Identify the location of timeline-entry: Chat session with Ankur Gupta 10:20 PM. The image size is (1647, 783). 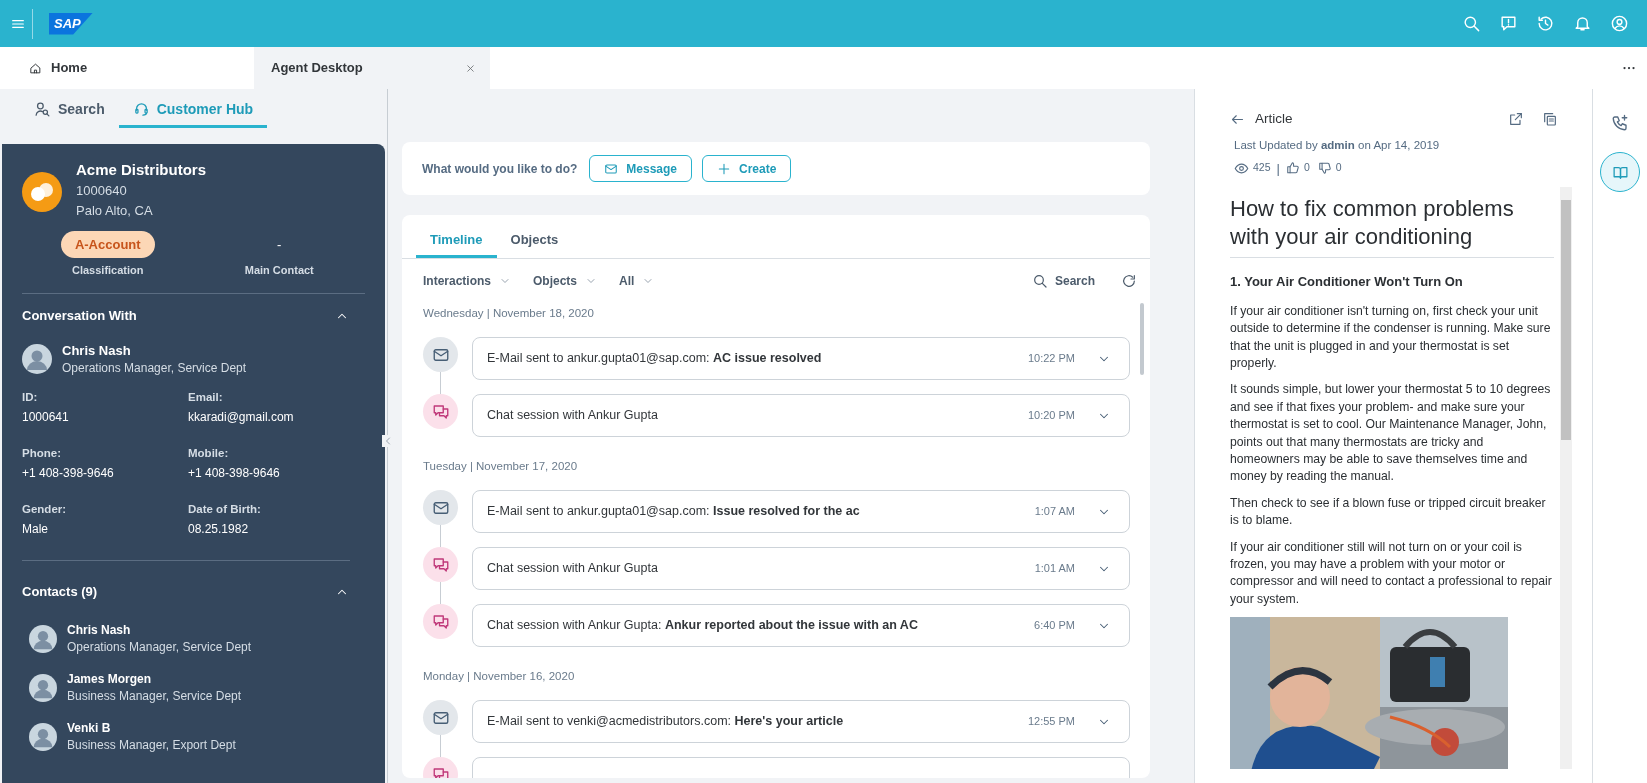
(801, 415).